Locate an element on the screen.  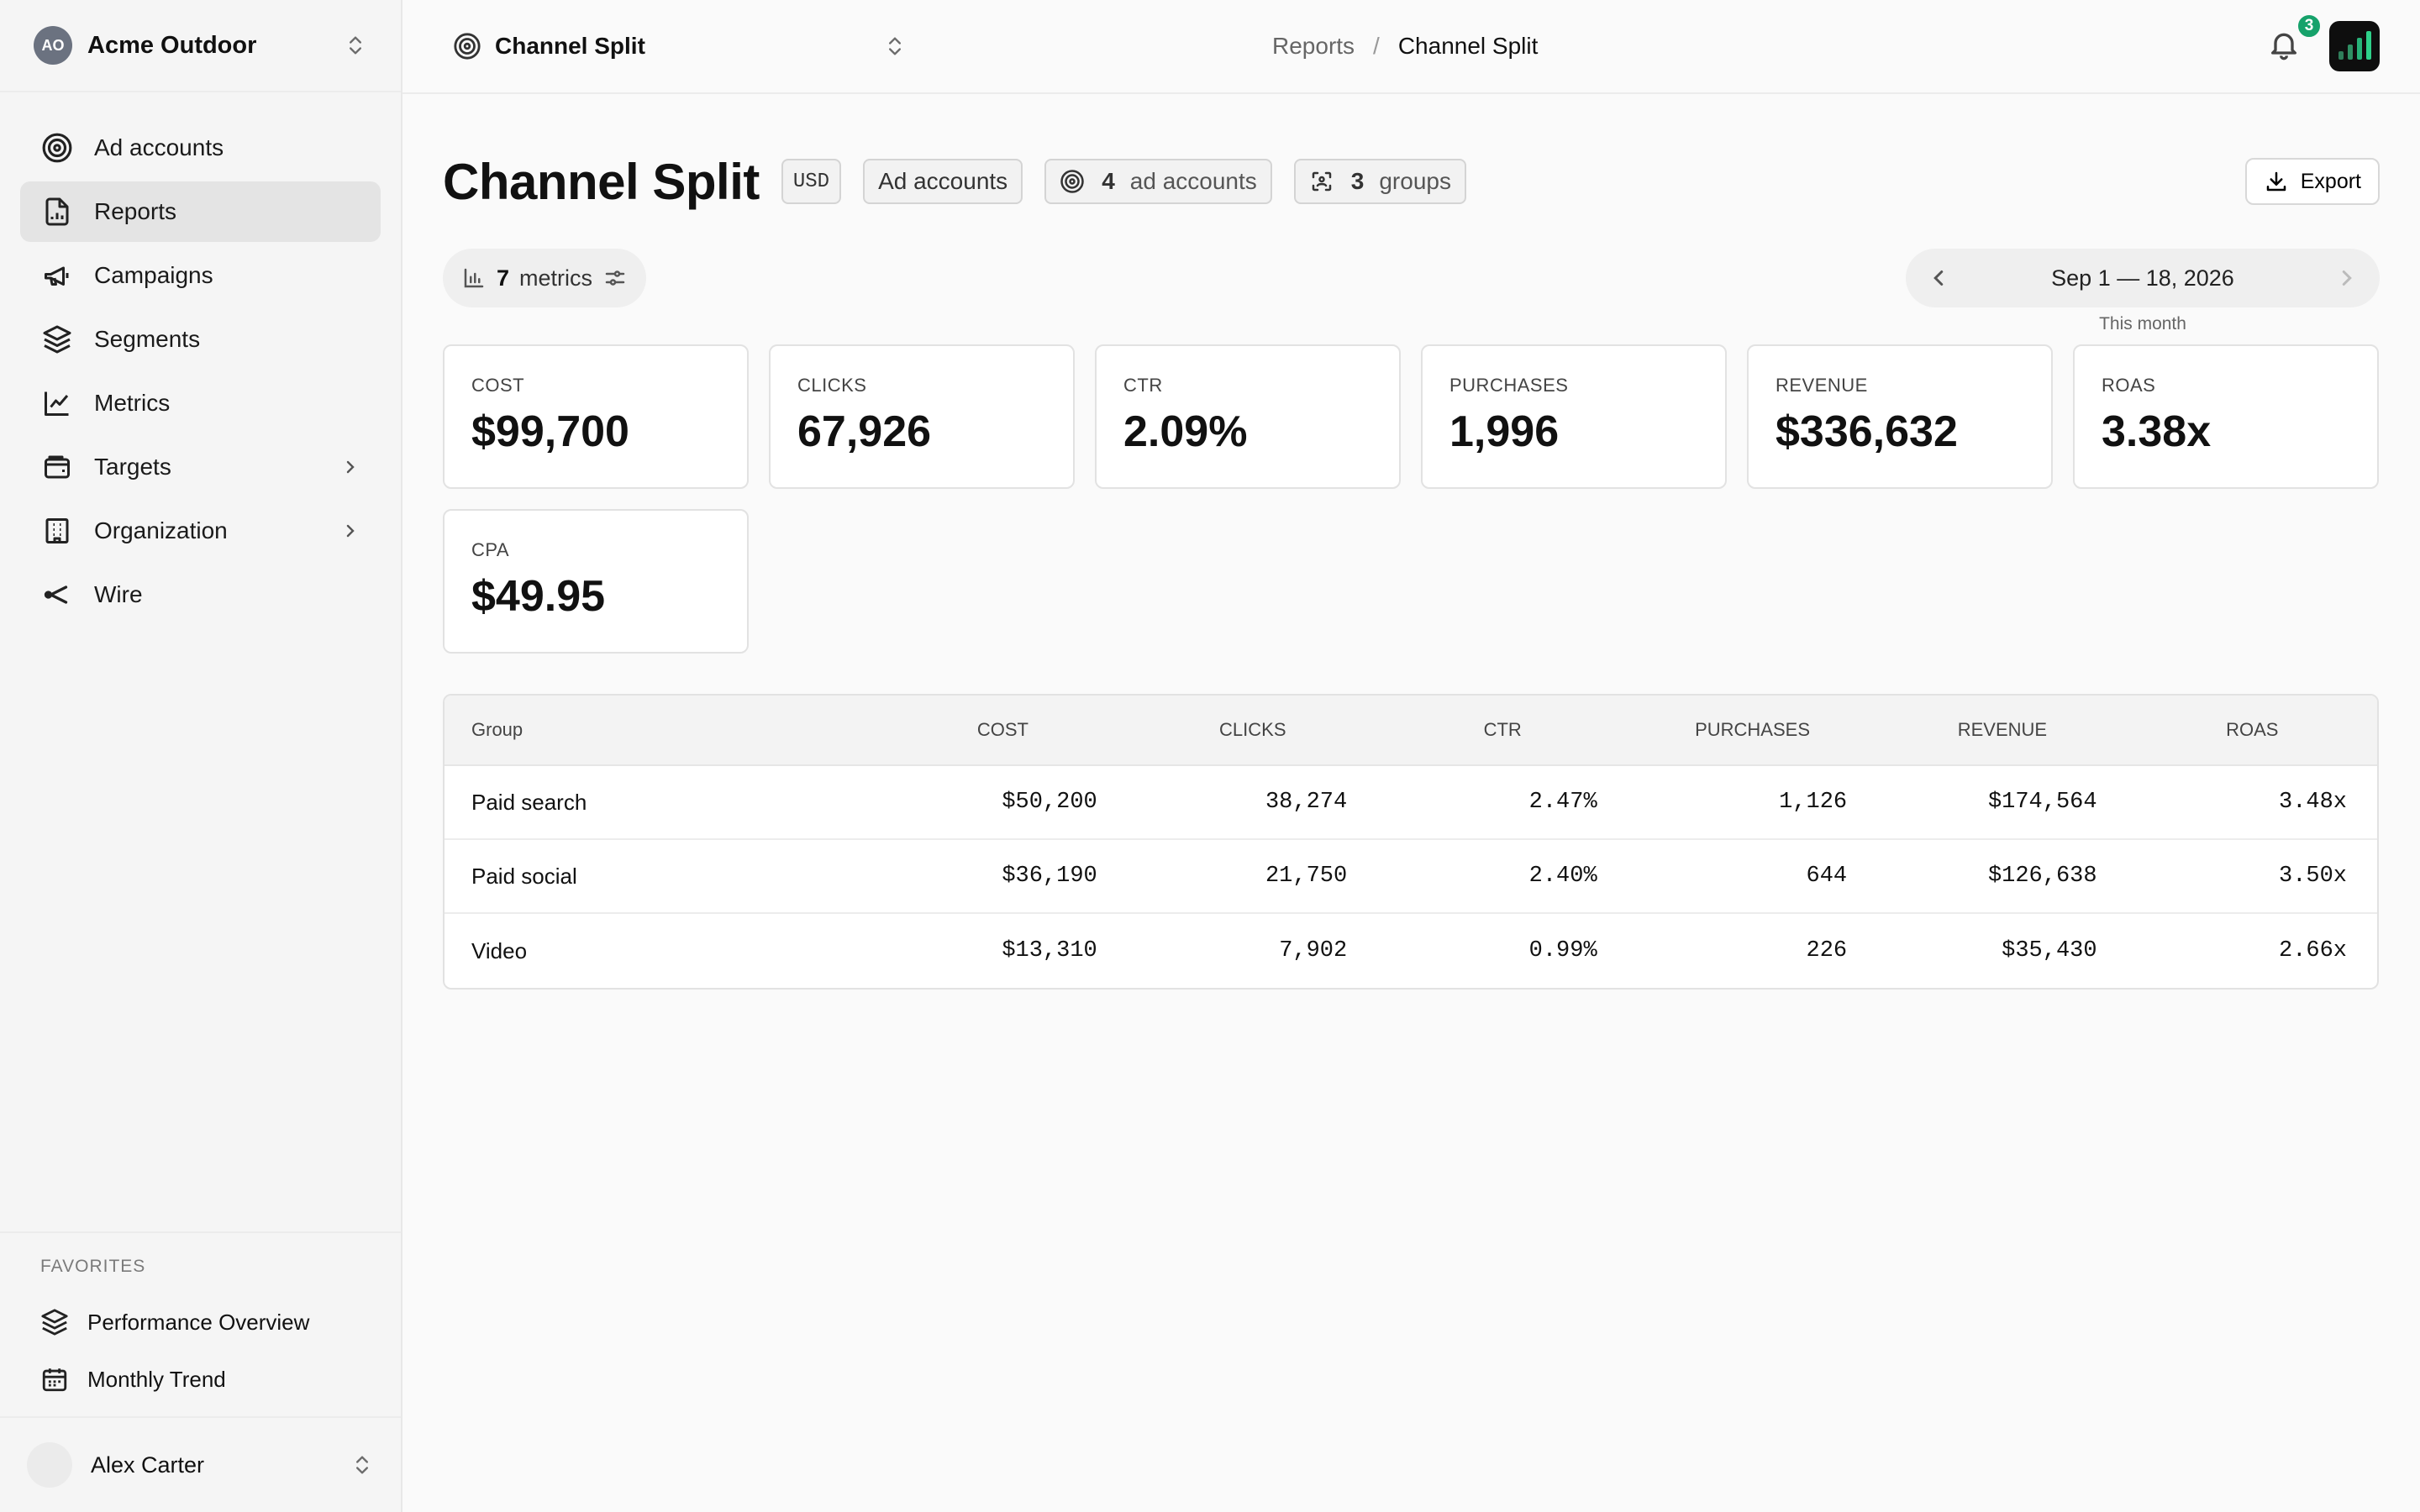
user-menu: Alex Carter is located at coordinates (200, 1464).